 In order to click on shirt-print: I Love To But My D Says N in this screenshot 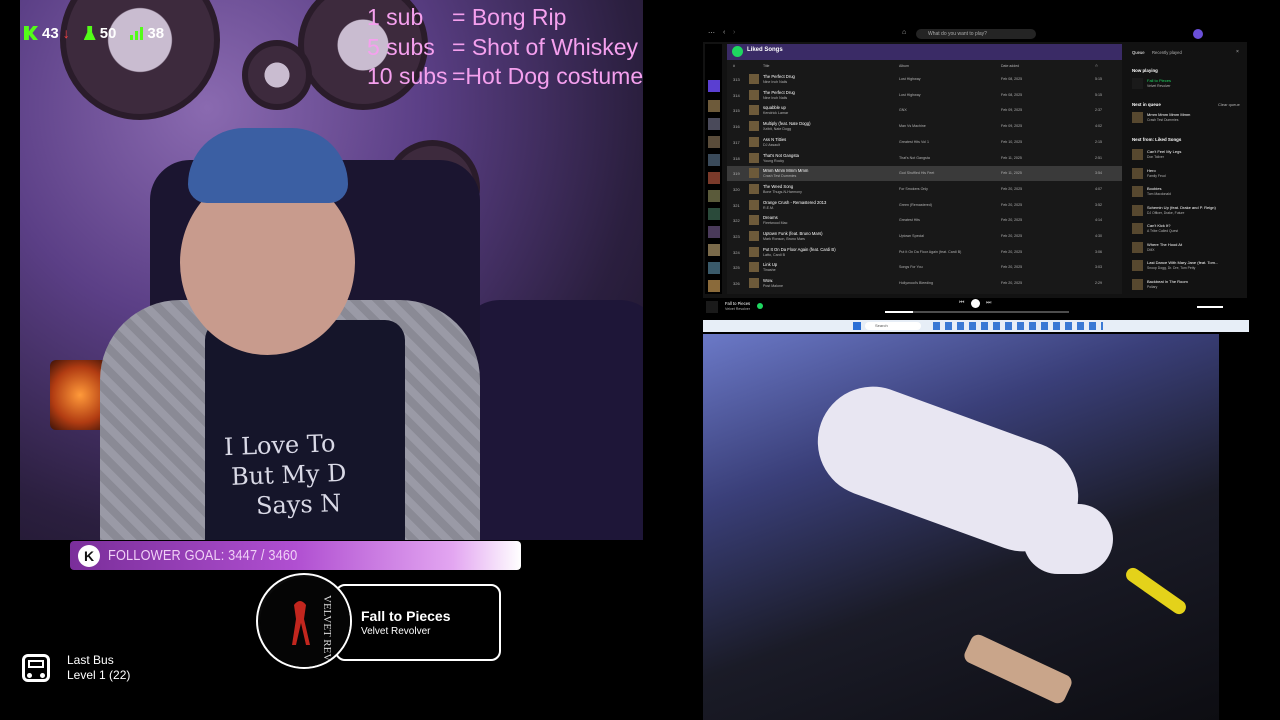, I will do `click(285, 475)`.